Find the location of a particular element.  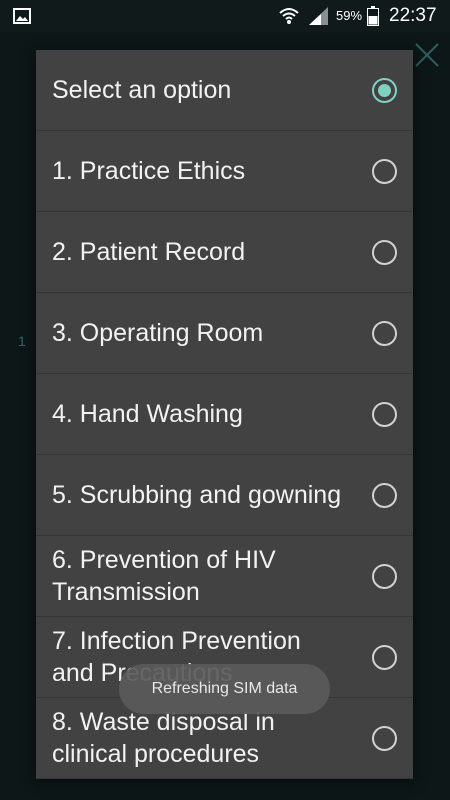

battery-icon is located at coordinates (373, 16).